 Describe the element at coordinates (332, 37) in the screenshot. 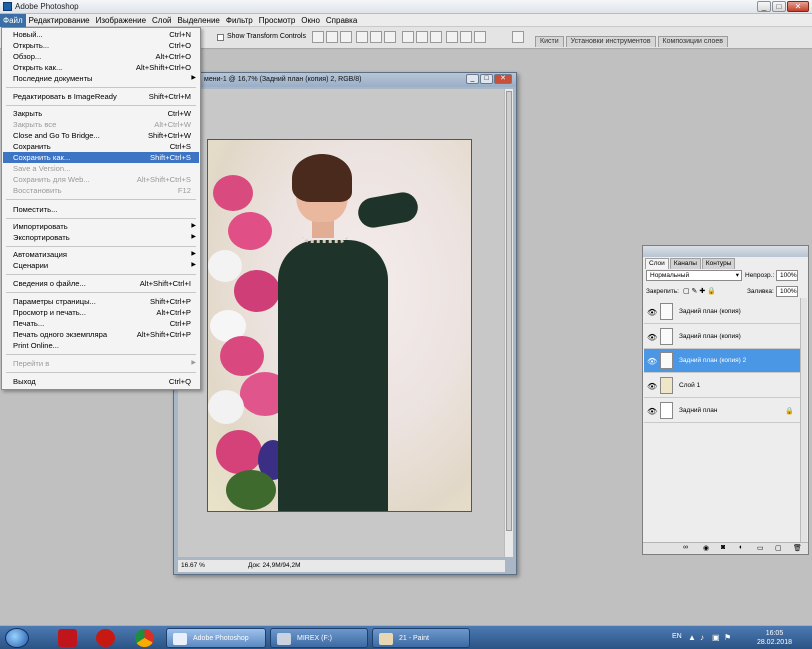

I see `align-vcenter-icon` at that location.